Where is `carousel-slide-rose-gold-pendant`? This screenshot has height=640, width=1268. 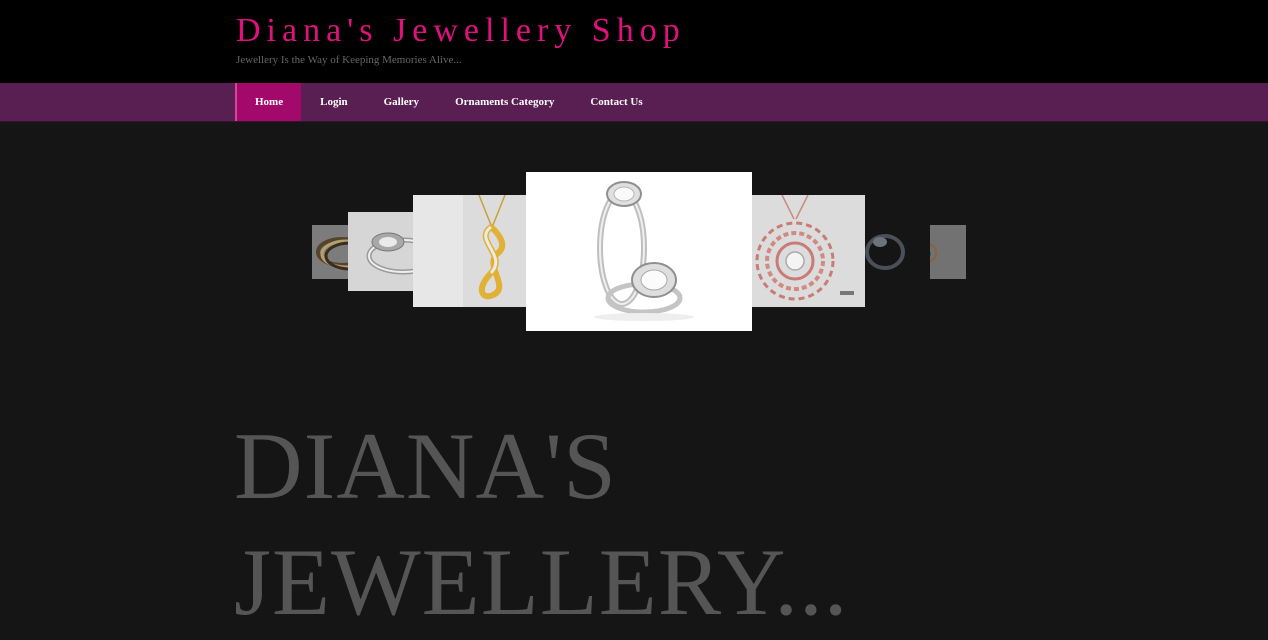
carousel-slide-rose-gold-pendant is located at coordinates (808, 251).